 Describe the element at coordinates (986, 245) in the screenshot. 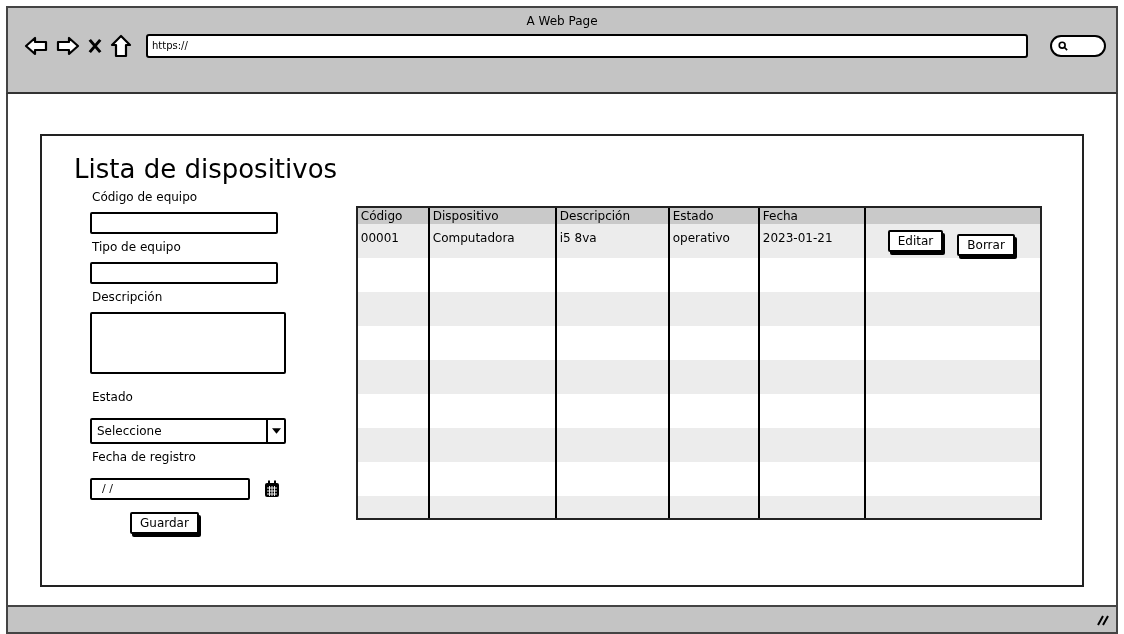

I see `delete-button: Borrar` at that location.